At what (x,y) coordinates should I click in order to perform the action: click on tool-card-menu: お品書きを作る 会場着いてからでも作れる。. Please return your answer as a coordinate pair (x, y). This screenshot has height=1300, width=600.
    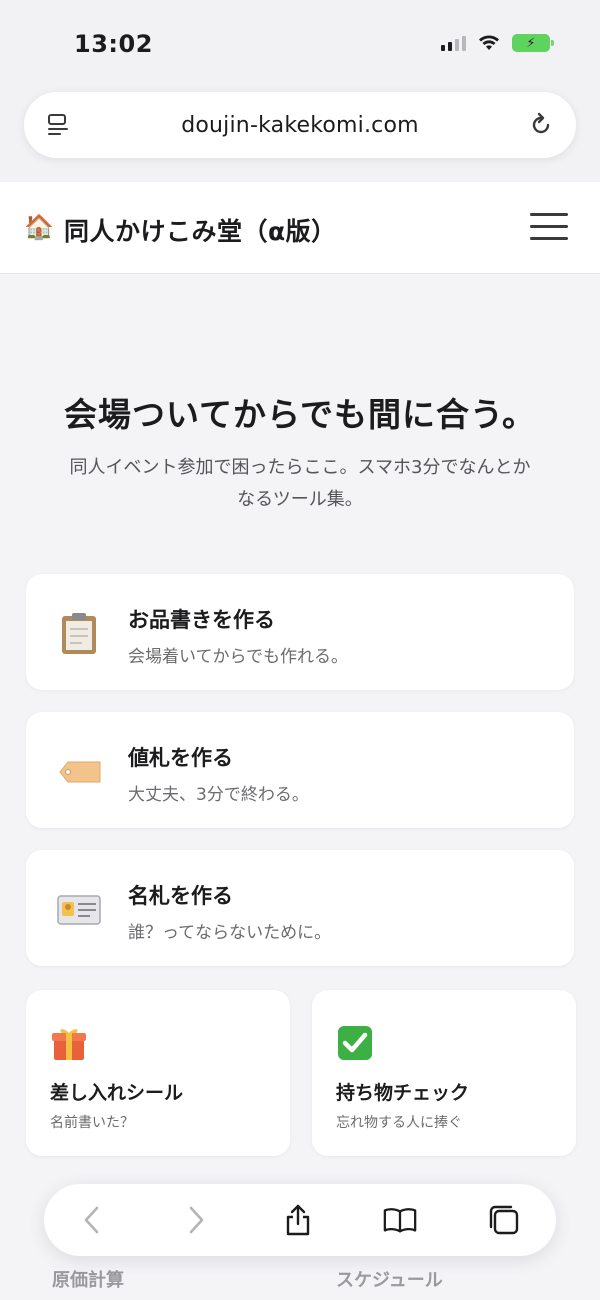
    Looking at the image, I should click on (300, 632).